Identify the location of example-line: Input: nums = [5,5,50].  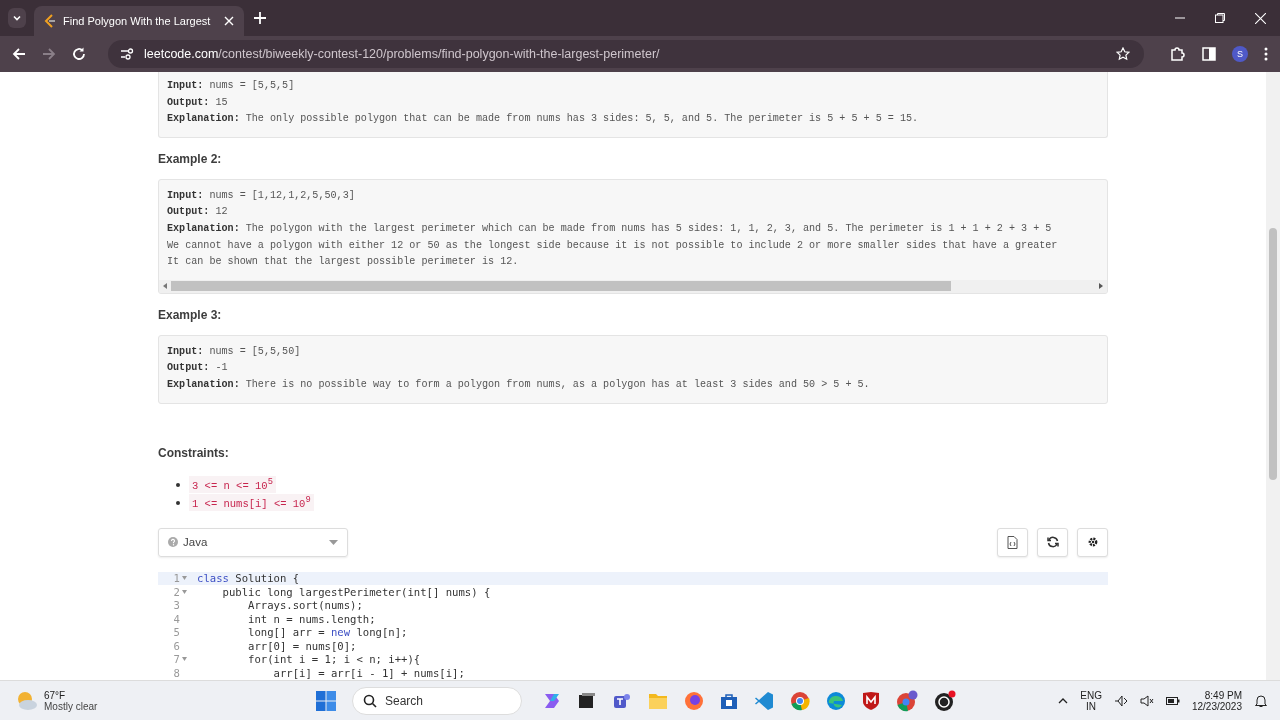
(234, 351).